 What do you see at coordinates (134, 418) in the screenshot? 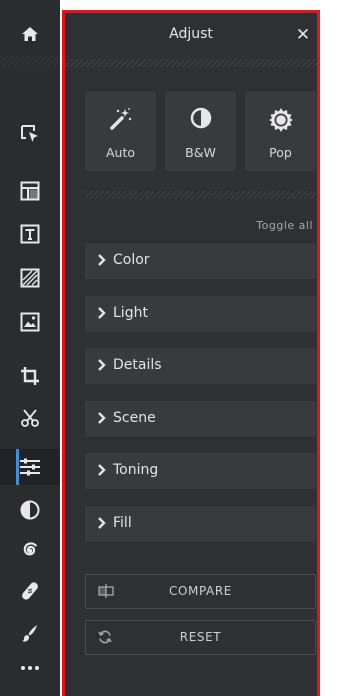
I see `section-label: Scene` at bounding box center [134, 418].